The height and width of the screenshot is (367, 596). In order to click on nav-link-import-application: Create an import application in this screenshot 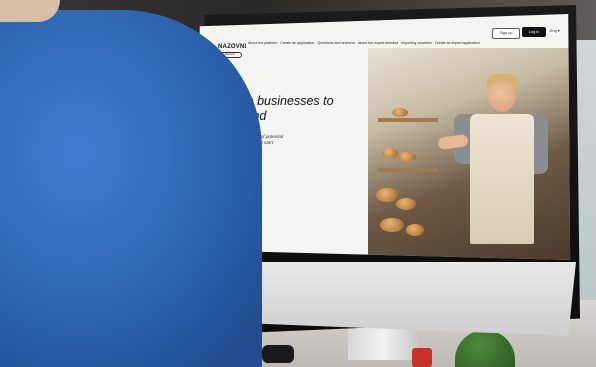, I will do `click(457, 43)`.